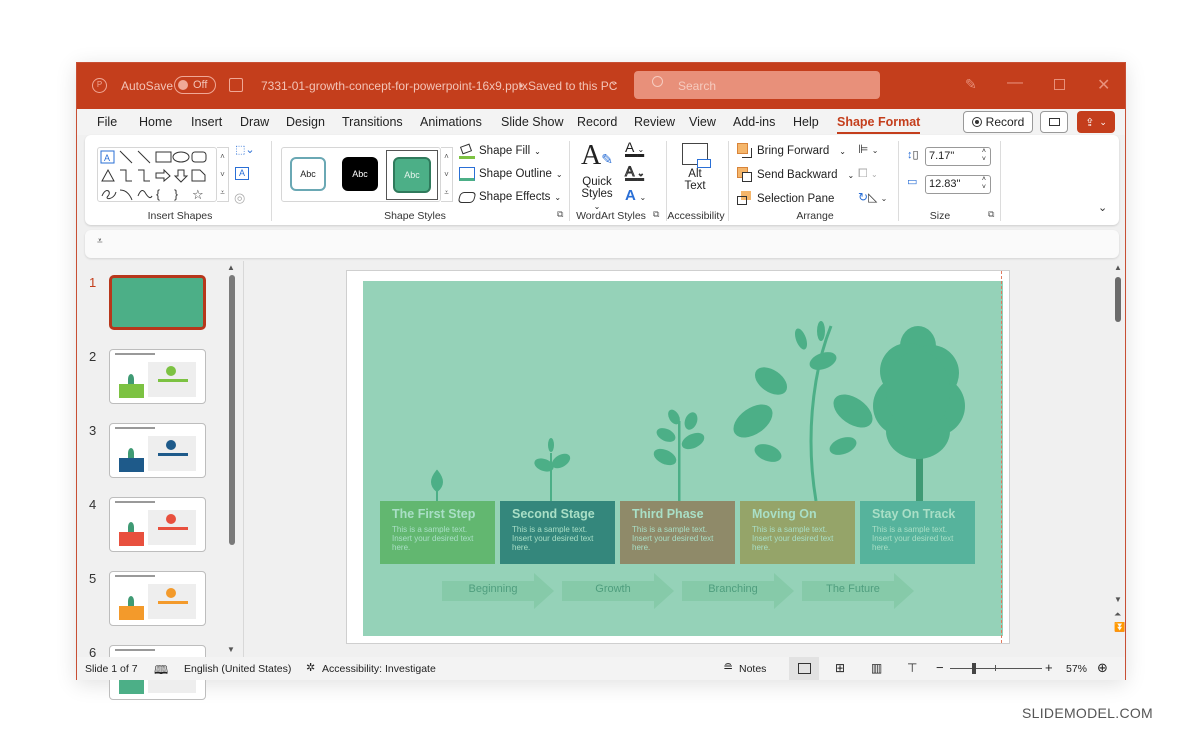 This screenshot has height=743, width=1200. I want to click on styles-gallery-scroll: ˄ ˅ ⩡, so click(447, 174).